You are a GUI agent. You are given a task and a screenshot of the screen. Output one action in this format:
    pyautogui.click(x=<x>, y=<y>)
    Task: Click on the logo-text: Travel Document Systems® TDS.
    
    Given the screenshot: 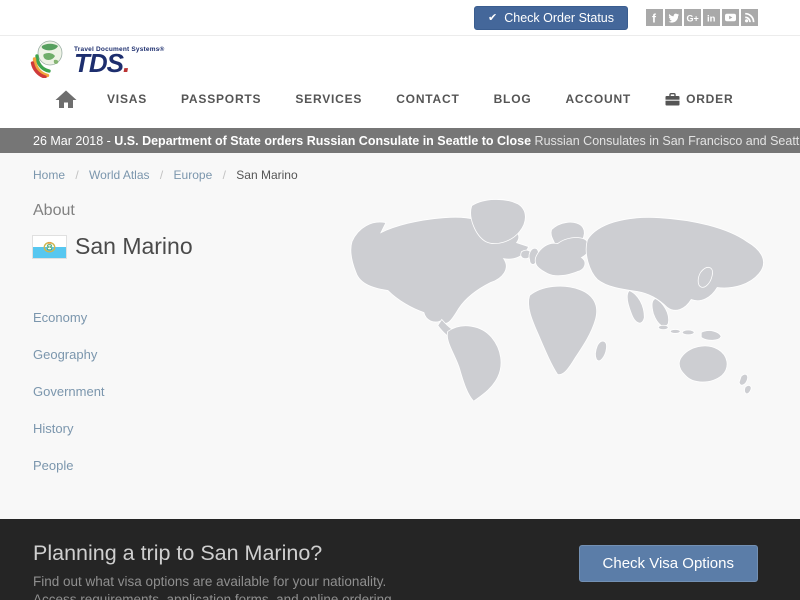 What is the action you would take?
    pyautogui.click(x=119, y=62)
    